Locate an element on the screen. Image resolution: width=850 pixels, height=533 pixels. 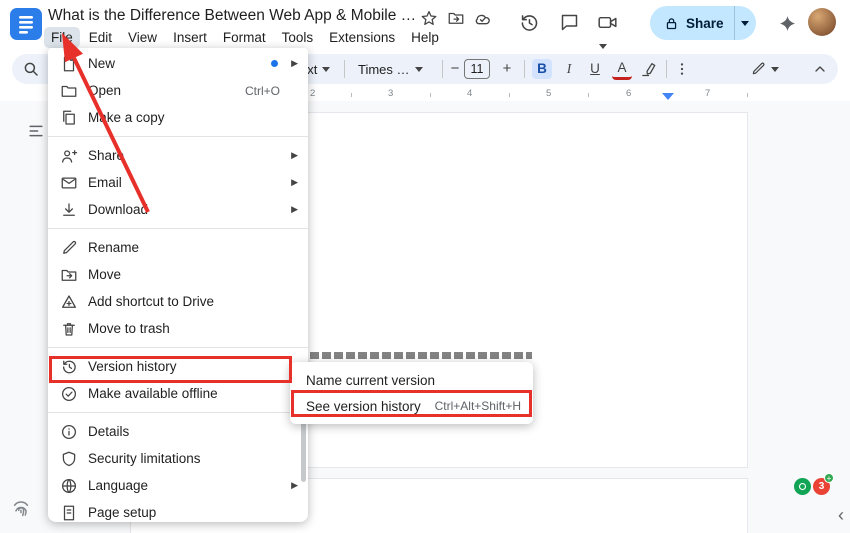
menu-item-download: Download ▶ is located at coordinates (178, 209).